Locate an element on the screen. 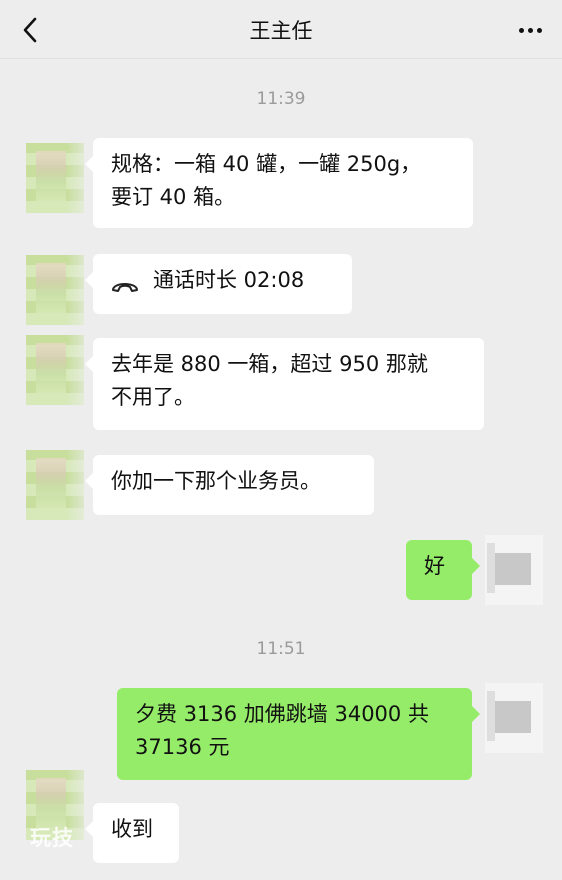 The image size is (562, 880). chat-header: 王主任 is located at coordinates (281, 29).